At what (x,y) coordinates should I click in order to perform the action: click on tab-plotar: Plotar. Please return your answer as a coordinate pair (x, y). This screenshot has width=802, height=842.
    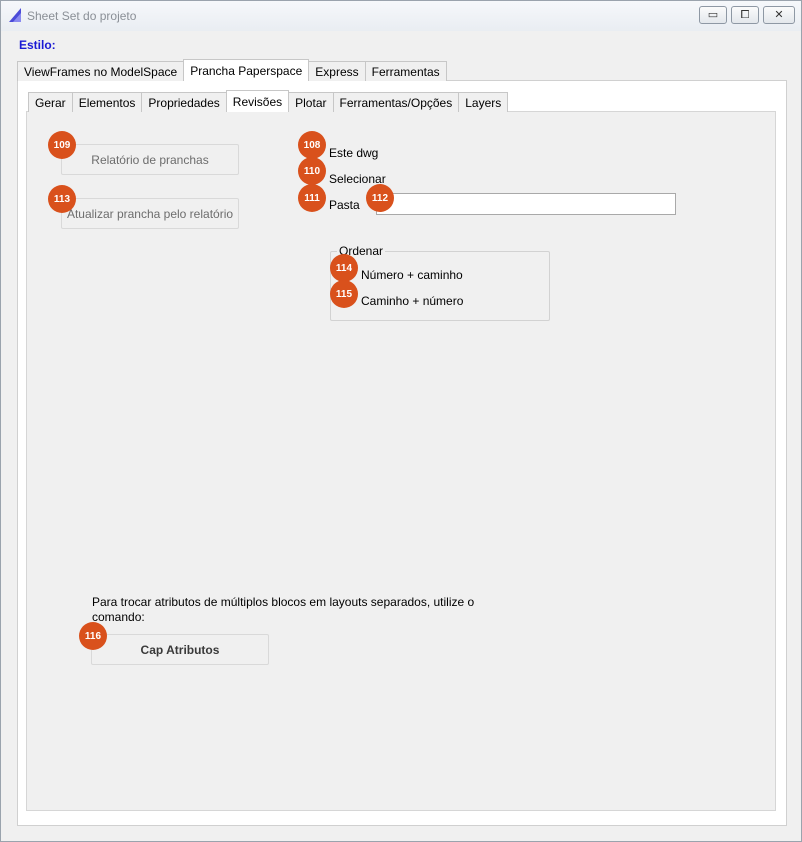
    Looking at the image, I should click on (311, 102).